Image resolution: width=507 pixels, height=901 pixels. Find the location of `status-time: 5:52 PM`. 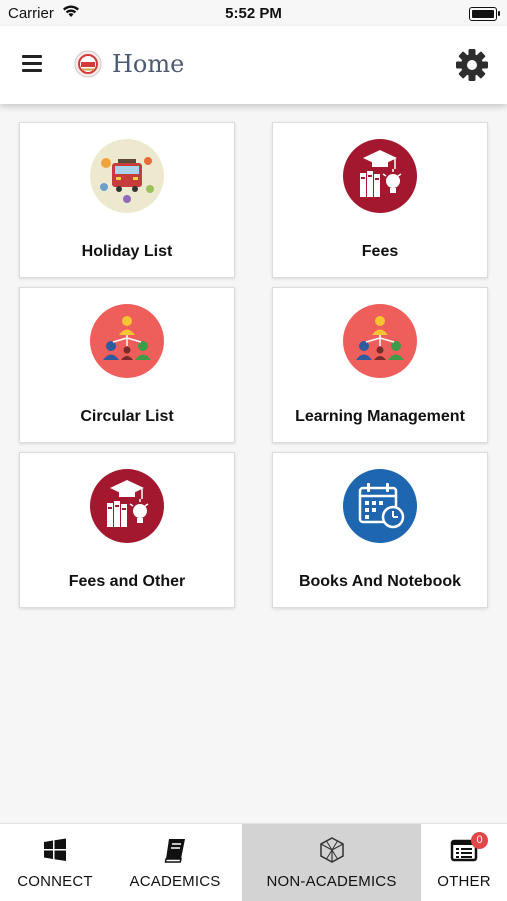

status-time: 5:52 PM is located at coordinates (253, 13).